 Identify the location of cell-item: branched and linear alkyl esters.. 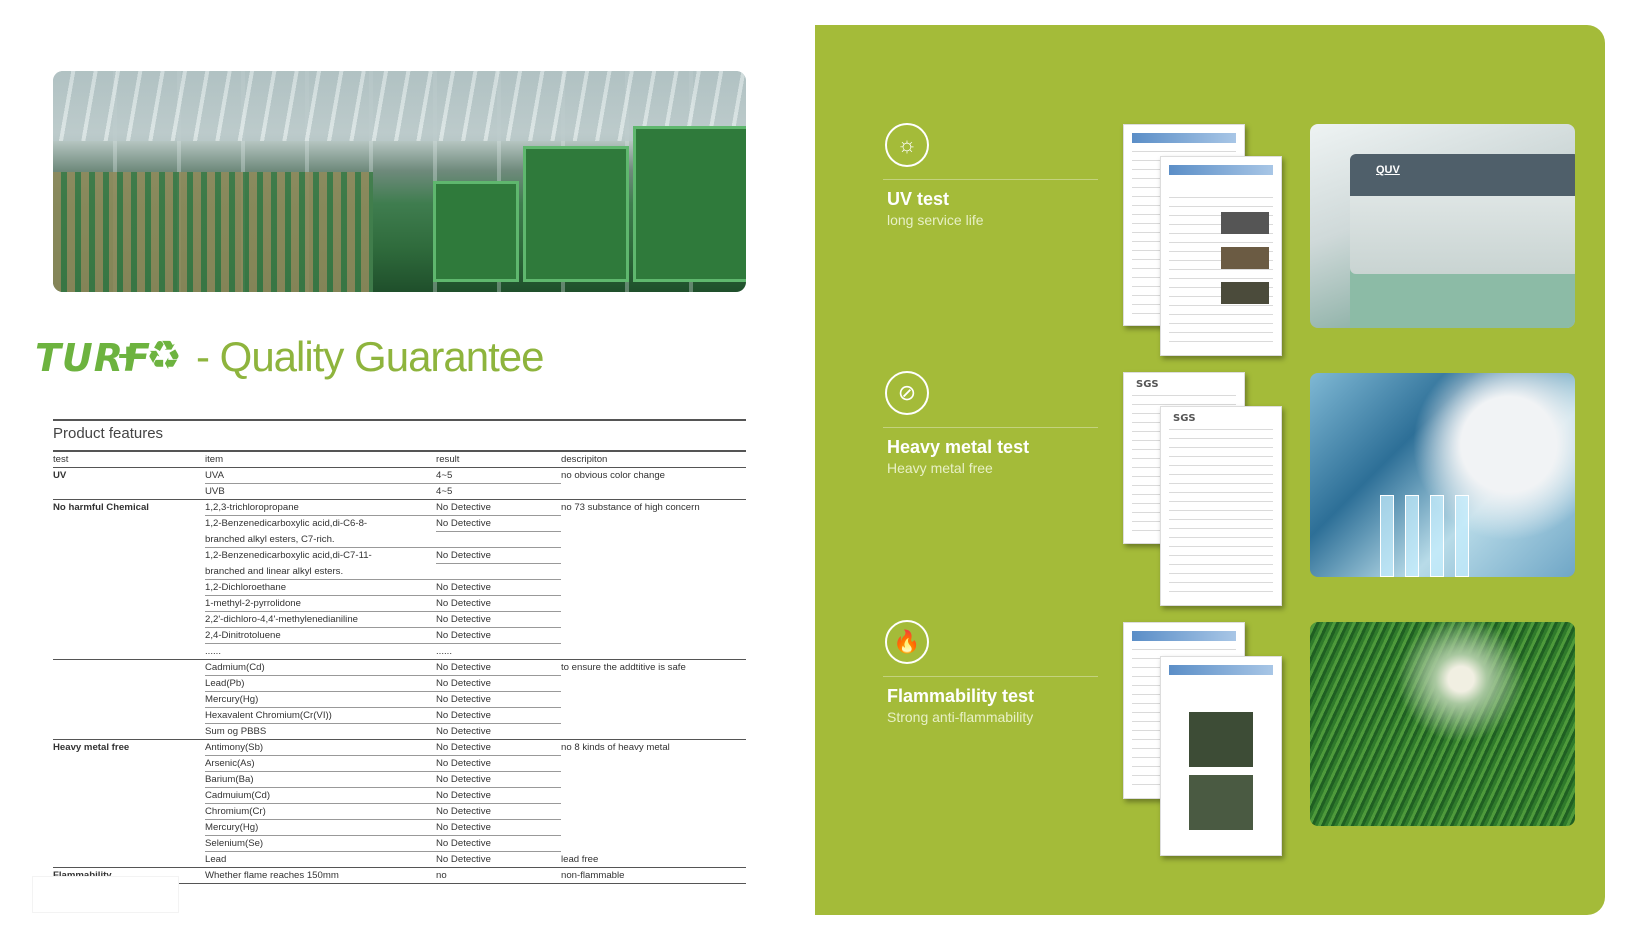
(320, 571).